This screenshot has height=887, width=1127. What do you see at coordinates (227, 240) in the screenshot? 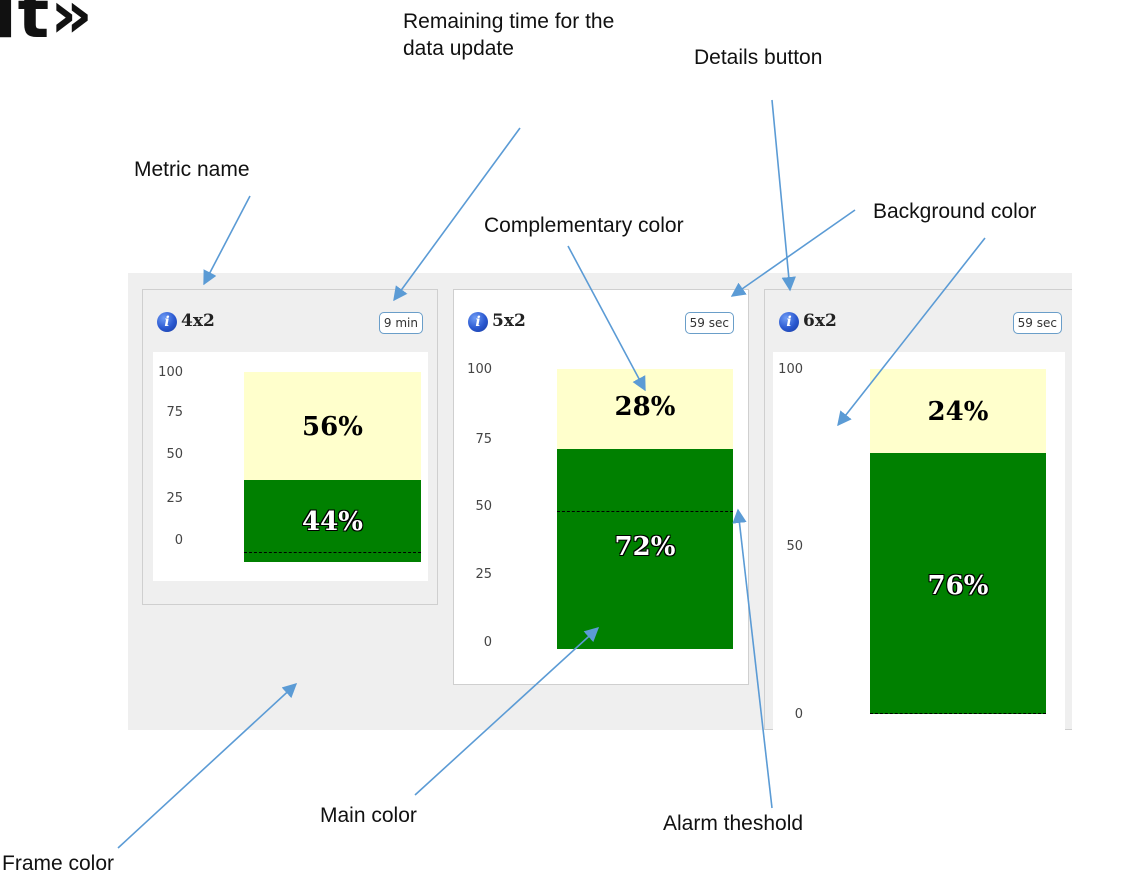
I see `arrow-metric-name` at bounding box center [227, 240].